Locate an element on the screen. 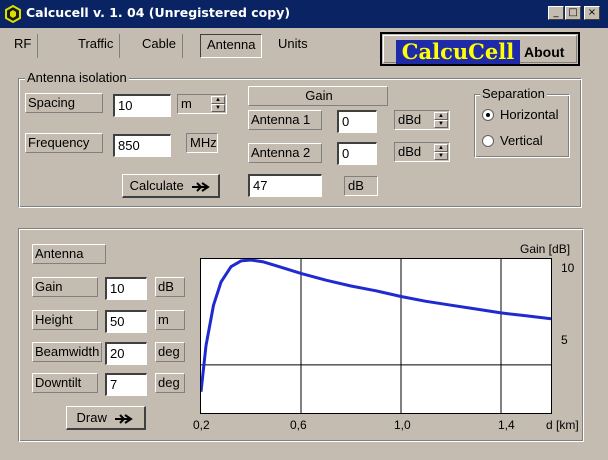  horizontal-radio is located at coordinates (488, 115).